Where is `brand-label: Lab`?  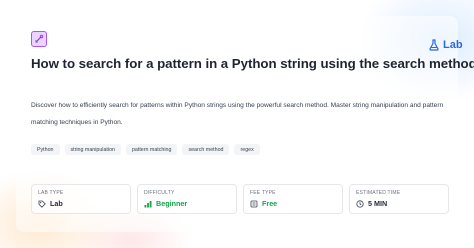 brand-label: Lab is located at coordinates (453, 45).